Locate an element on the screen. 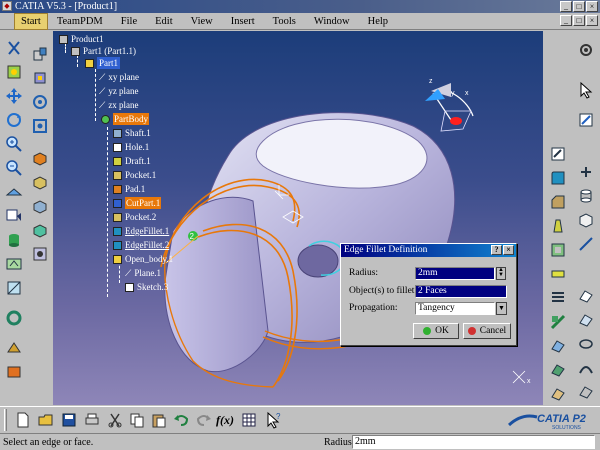 The width and height of the screenshot is (600, 450). settings-gear-icon is located at coordinates (586, 50).